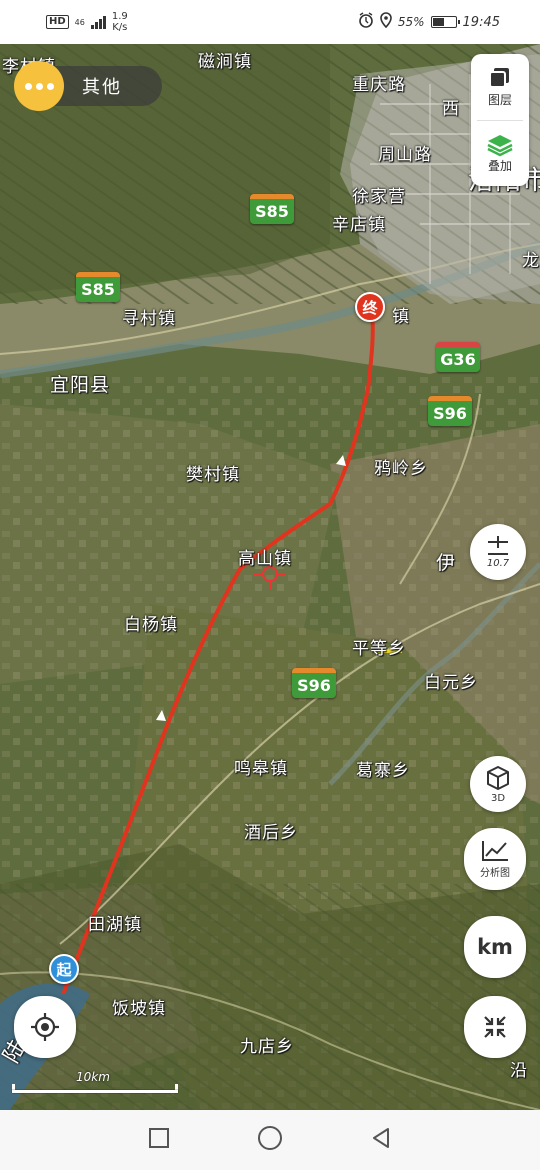 The width and height of the screenshot is (540, 1170). I want to click on net-speed-value: 1.9, so click(119, 16).